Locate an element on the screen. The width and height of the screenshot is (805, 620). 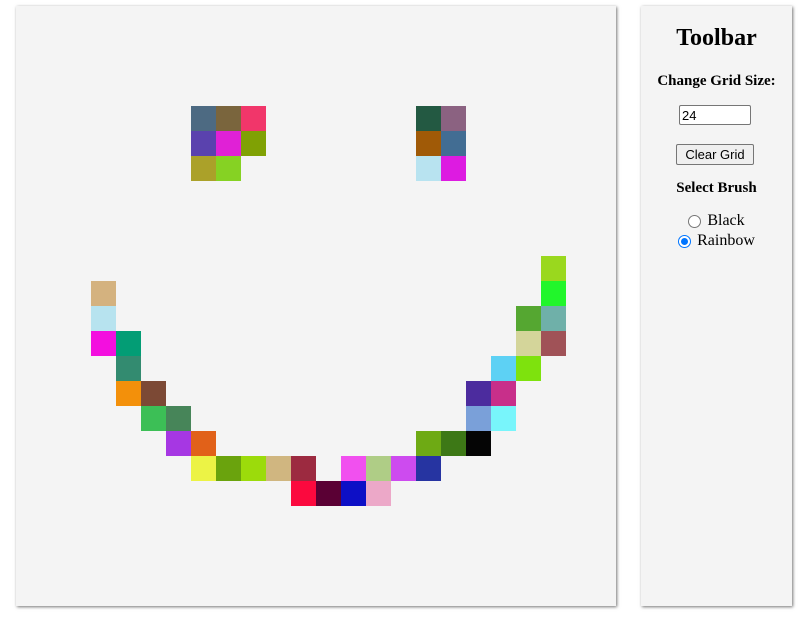
grid-size-input is located at coordinates (715, 115).